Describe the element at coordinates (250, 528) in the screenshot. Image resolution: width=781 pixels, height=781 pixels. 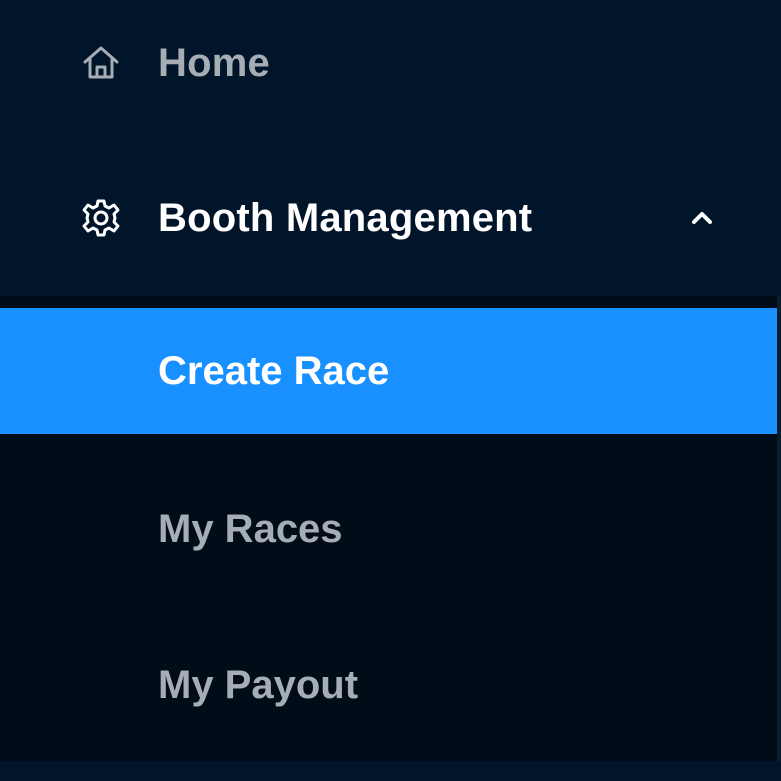
I see `submenu-item-label: My Races` at that location.